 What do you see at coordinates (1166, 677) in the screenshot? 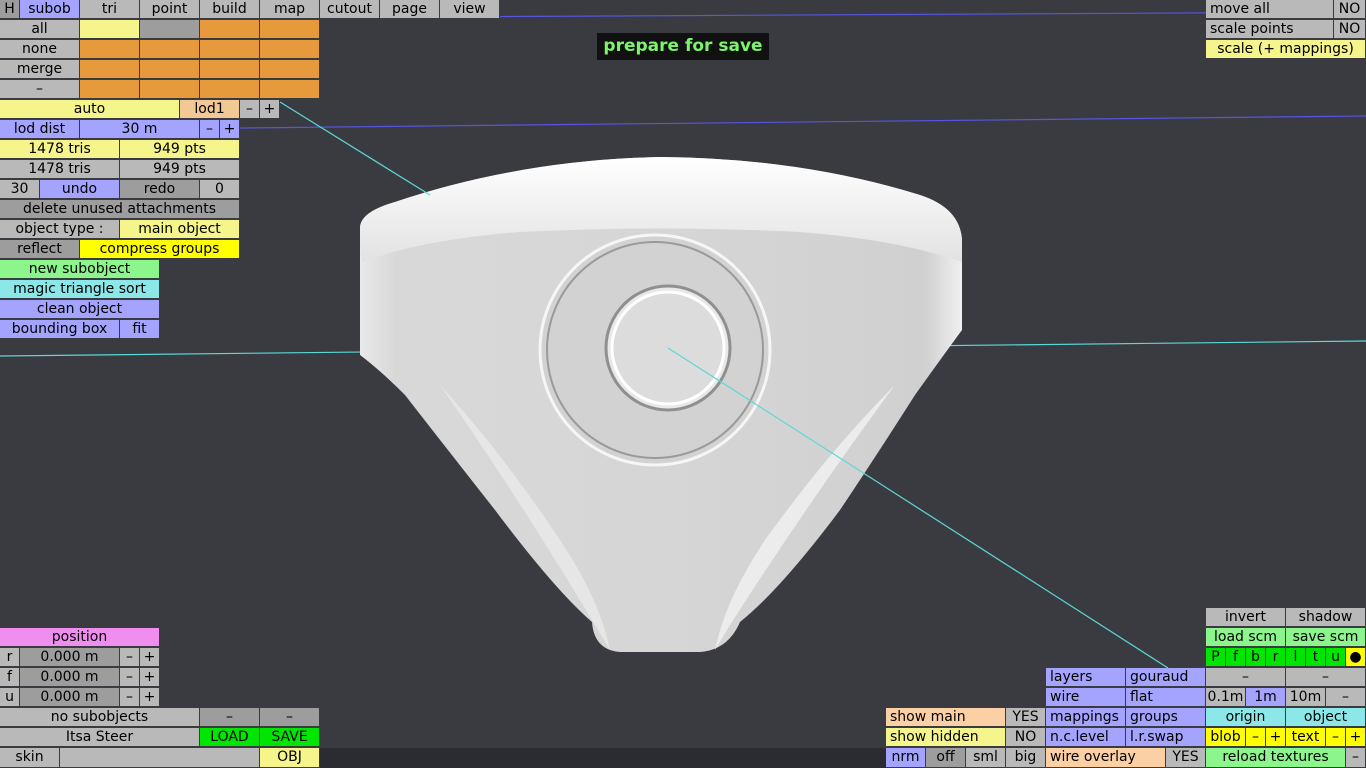
I see `gouraud-button: gouraud` at bounding box center [1166, 677].